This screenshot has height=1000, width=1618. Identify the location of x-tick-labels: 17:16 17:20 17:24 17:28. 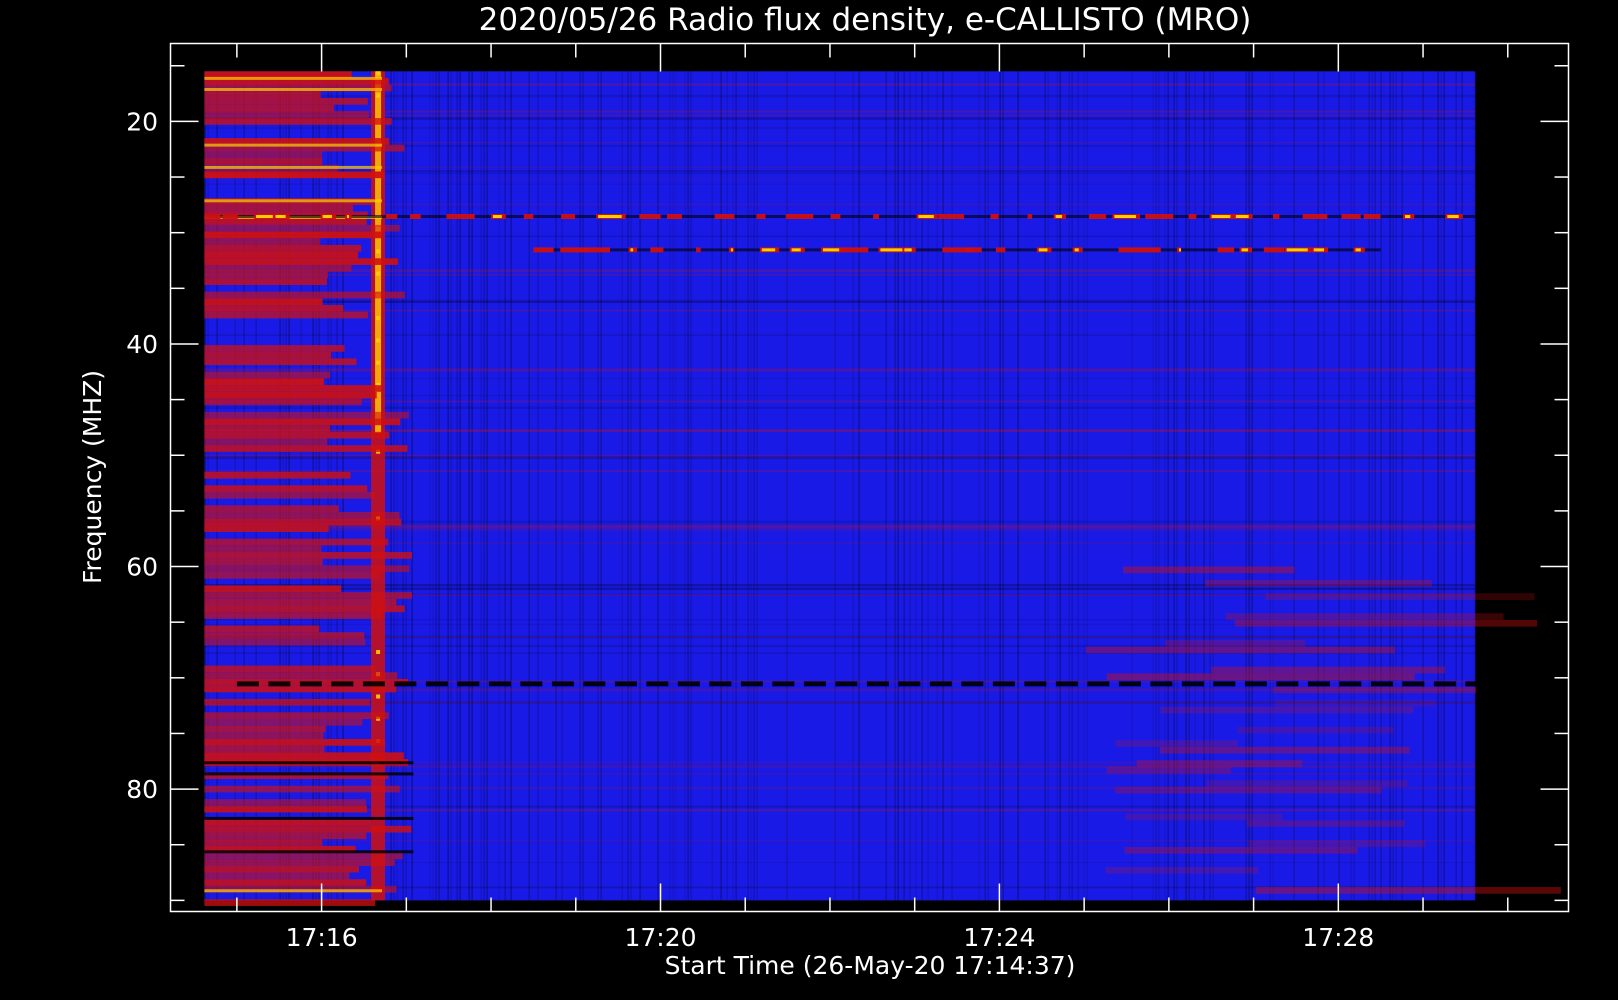
(830, 937).